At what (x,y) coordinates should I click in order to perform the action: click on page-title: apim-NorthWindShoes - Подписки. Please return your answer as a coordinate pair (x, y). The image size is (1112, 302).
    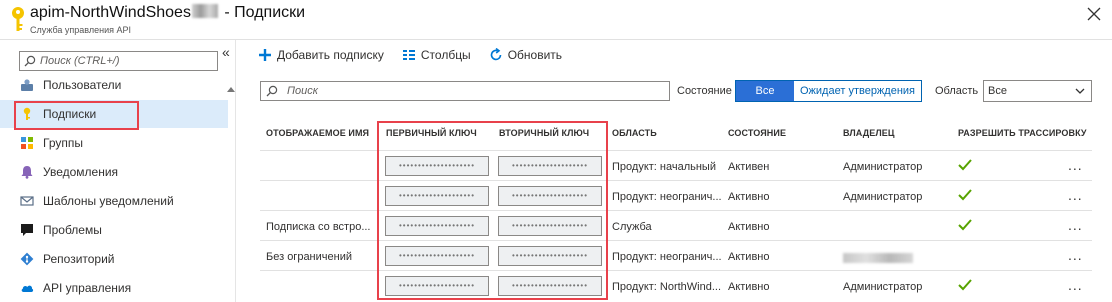
    Looking at the image, I should click on (167, 13).